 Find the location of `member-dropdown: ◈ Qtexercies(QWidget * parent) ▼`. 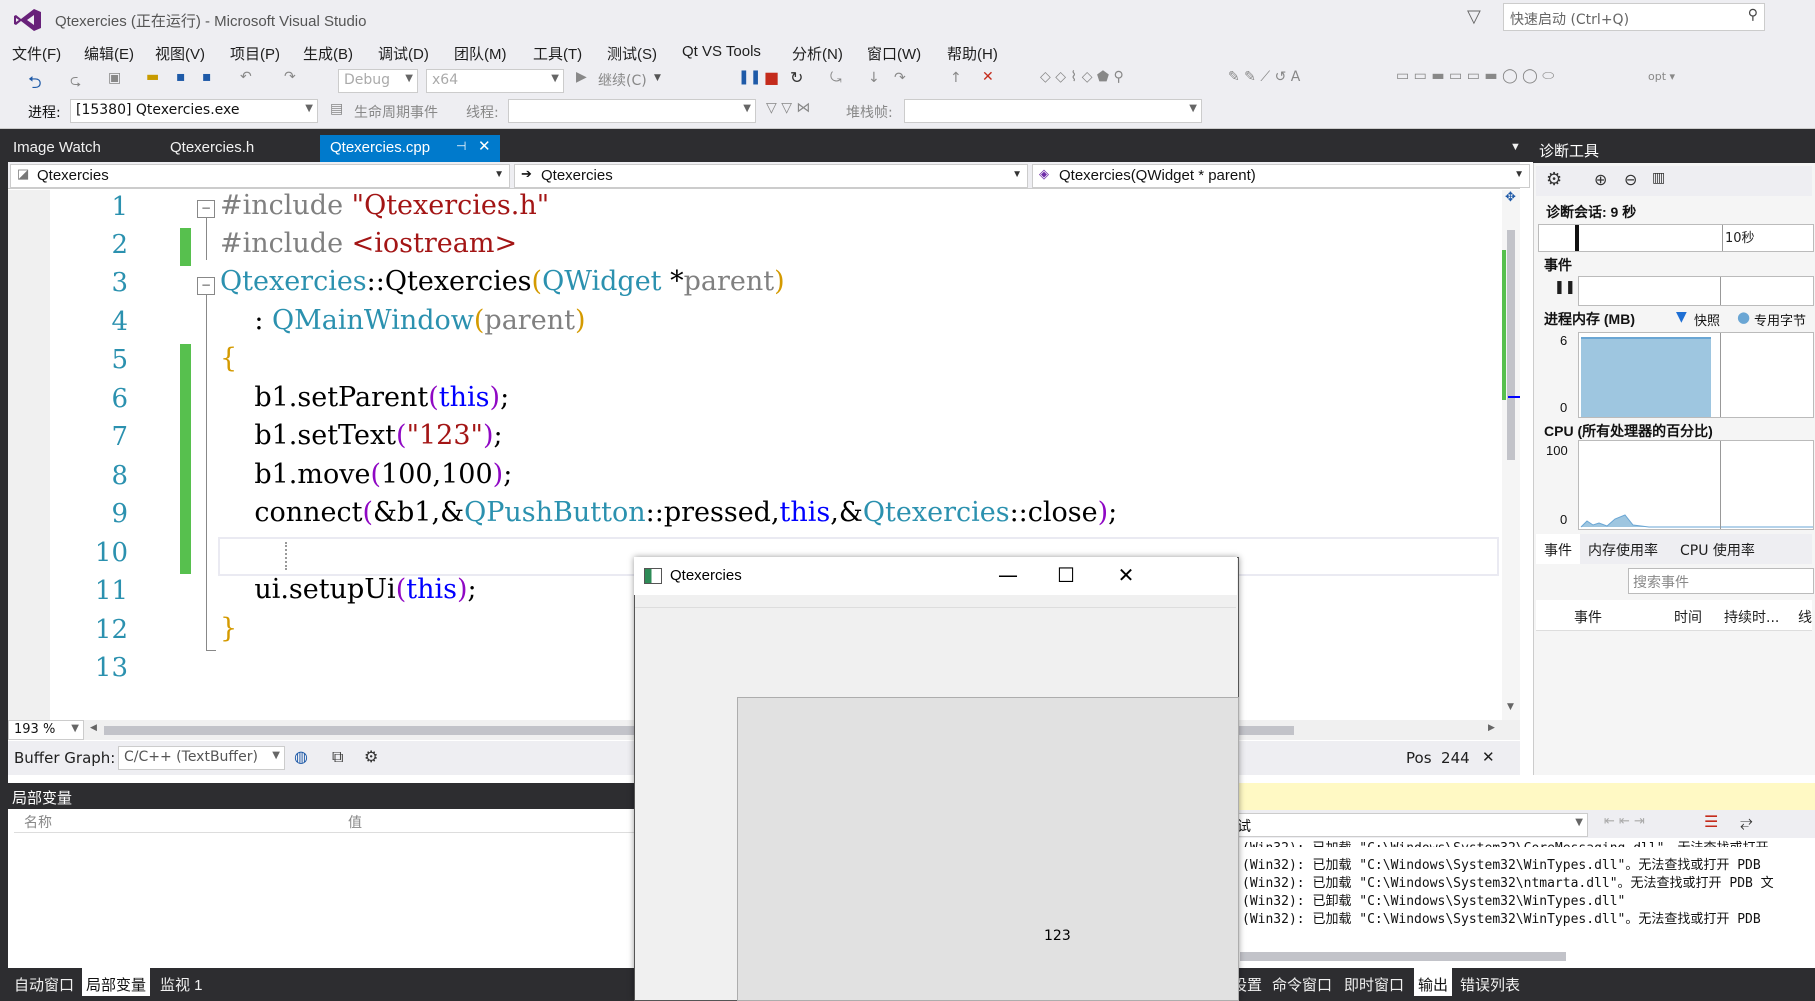

member-dropdown: ◈ Qtexercies(QWidget * parent) ▼ is located at coordinates (1281, 176).